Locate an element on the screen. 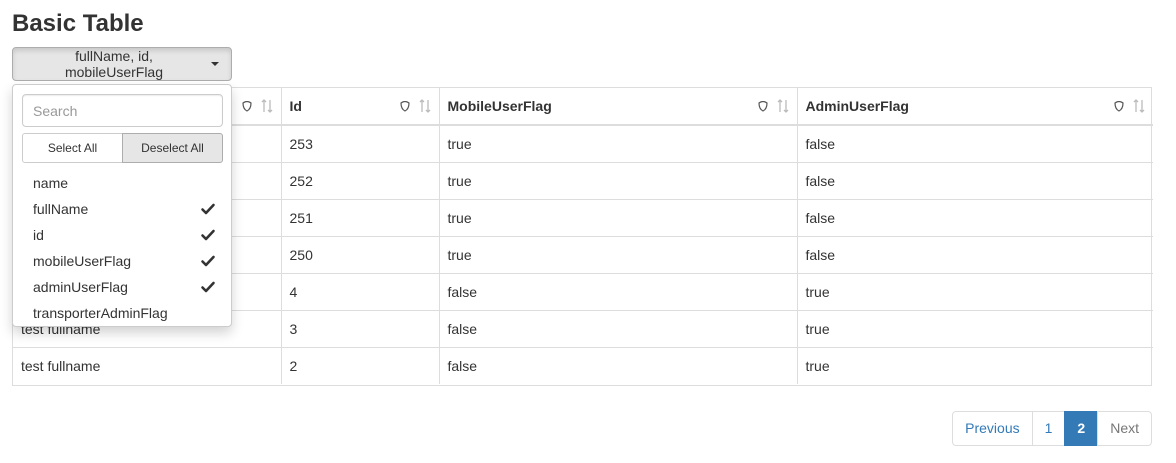 This screenshot has height=463, width=1176. select-buttons-group: Select All Deselect All is located at coordinates (122, 148).